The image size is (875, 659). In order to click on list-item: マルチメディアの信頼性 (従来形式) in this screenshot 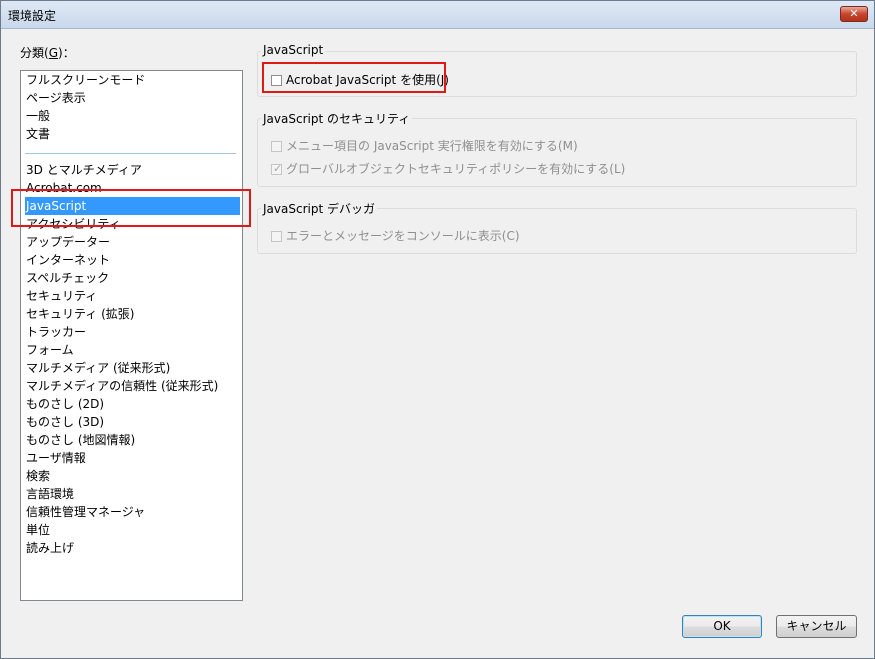, I will do `click(132, 386)`.